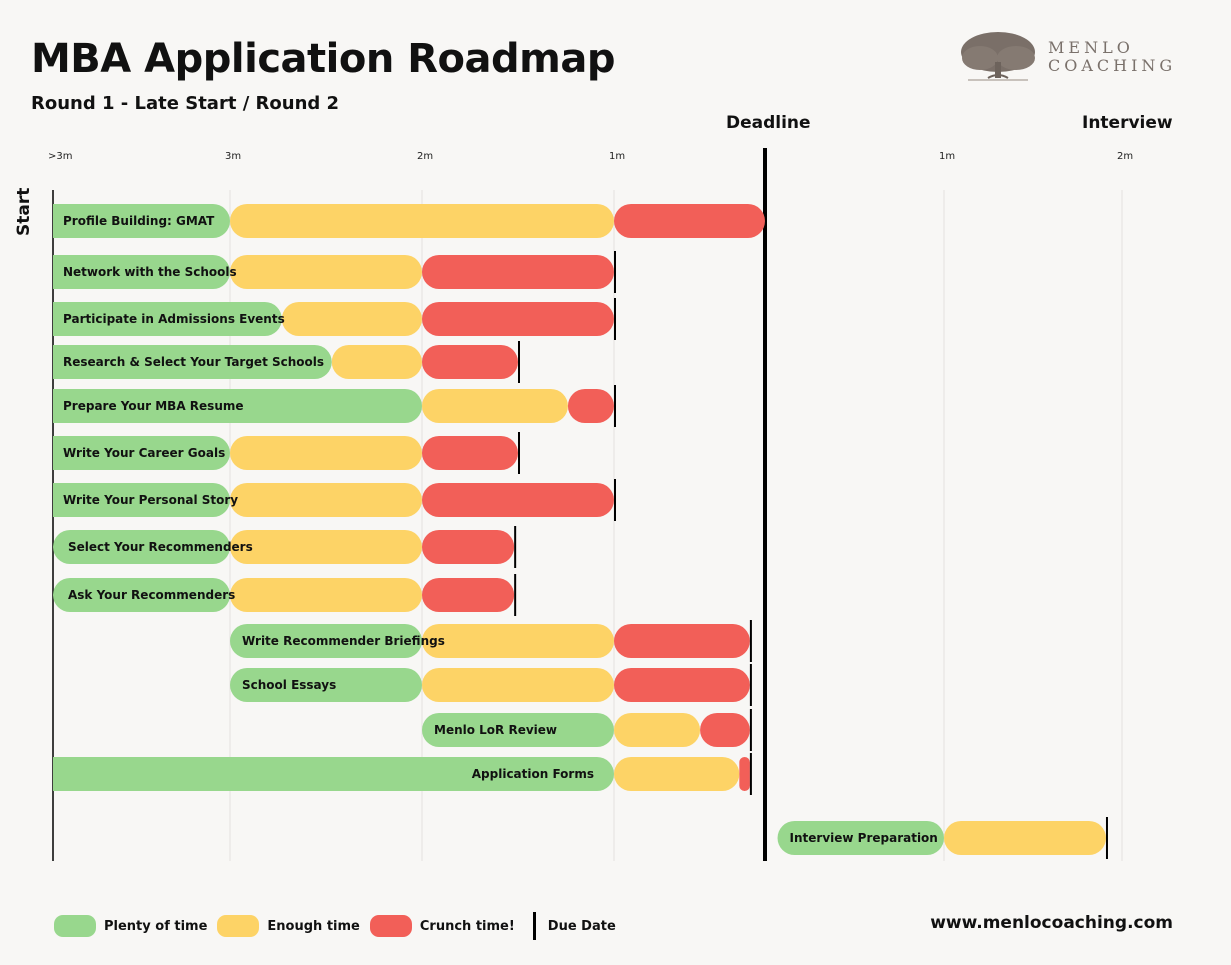  I want to click on website-url: www.menlocoaching.com, so click(1051, 923).